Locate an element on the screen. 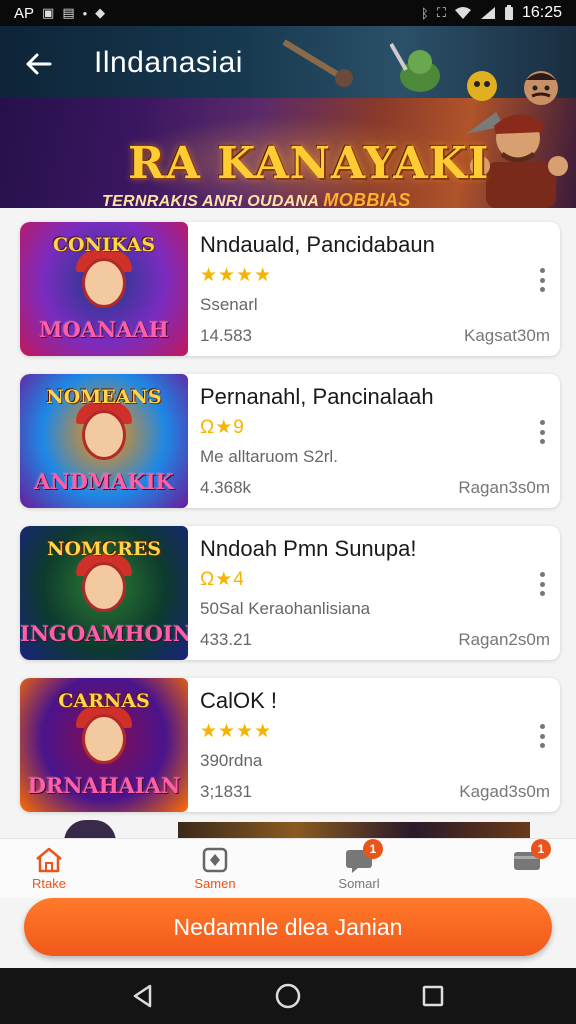  system-back-button is located at coordinates (143, 996).